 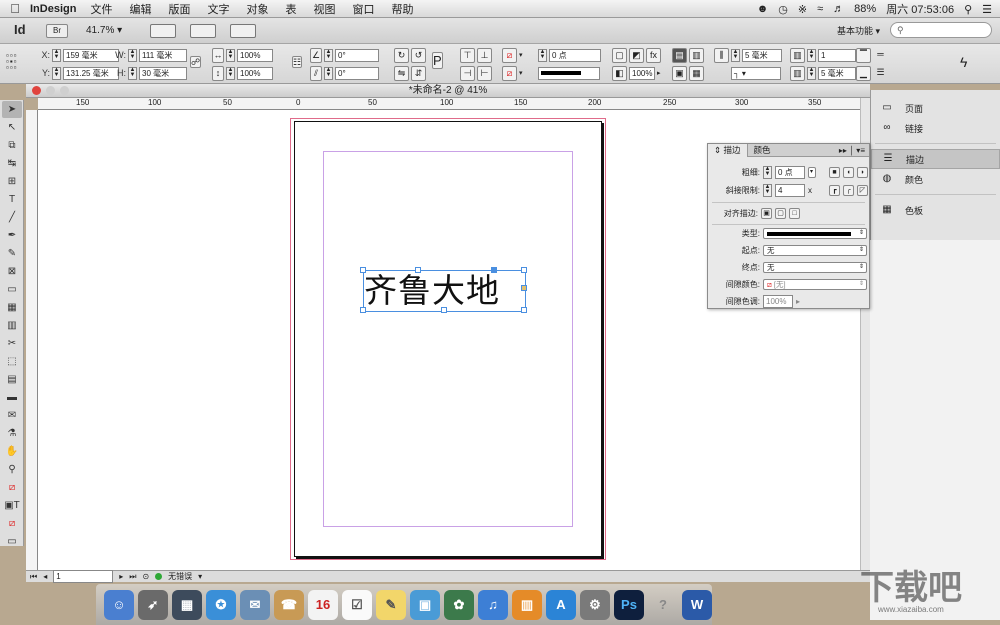 What do you see at coordinates (780, 213) in the screenshot?
I see `align-inside-stroke-icon: ▢` at bounding box center [780, 213].